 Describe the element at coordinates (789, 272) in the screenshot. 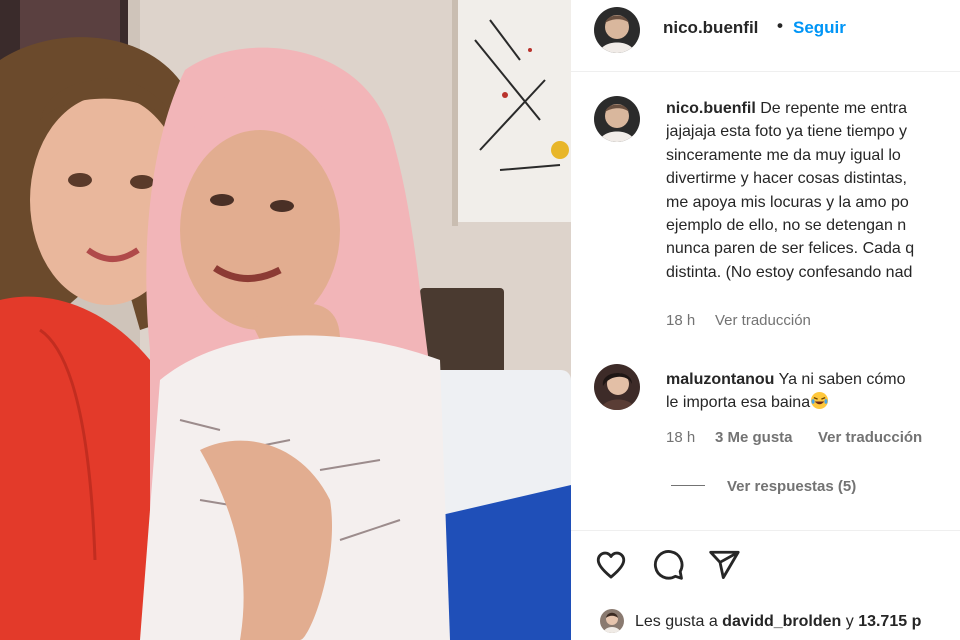

I see `caption-line: distinta. (No estoy confesando nad` at that location.